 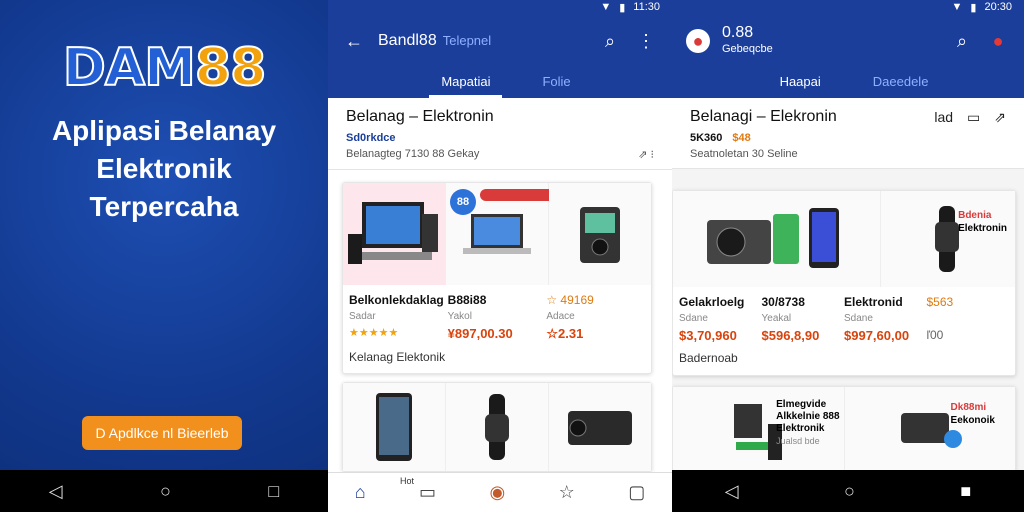 I want to click on promo-badge: 88, so click(x=463, y=202).